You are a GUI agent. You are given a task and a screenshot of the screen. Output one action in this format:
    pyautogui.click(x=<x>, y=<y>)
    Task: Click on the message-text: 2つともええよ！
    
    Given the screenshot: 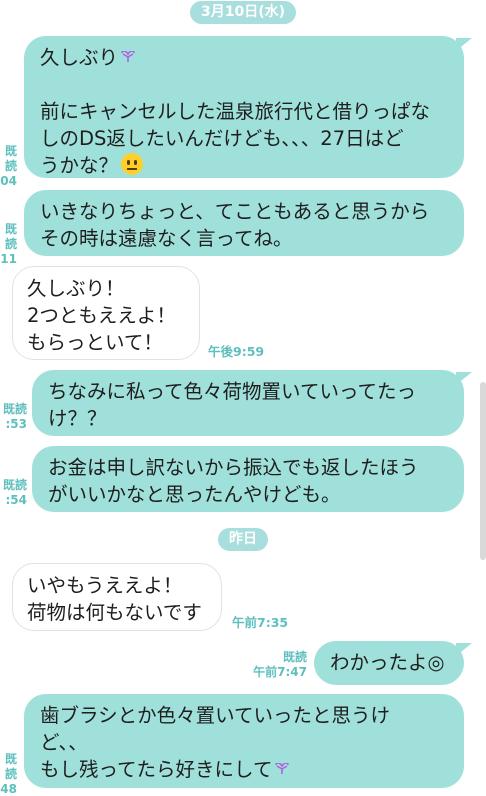 What is the action you would take?
    pyautogui.click(x=101, y=315)
    